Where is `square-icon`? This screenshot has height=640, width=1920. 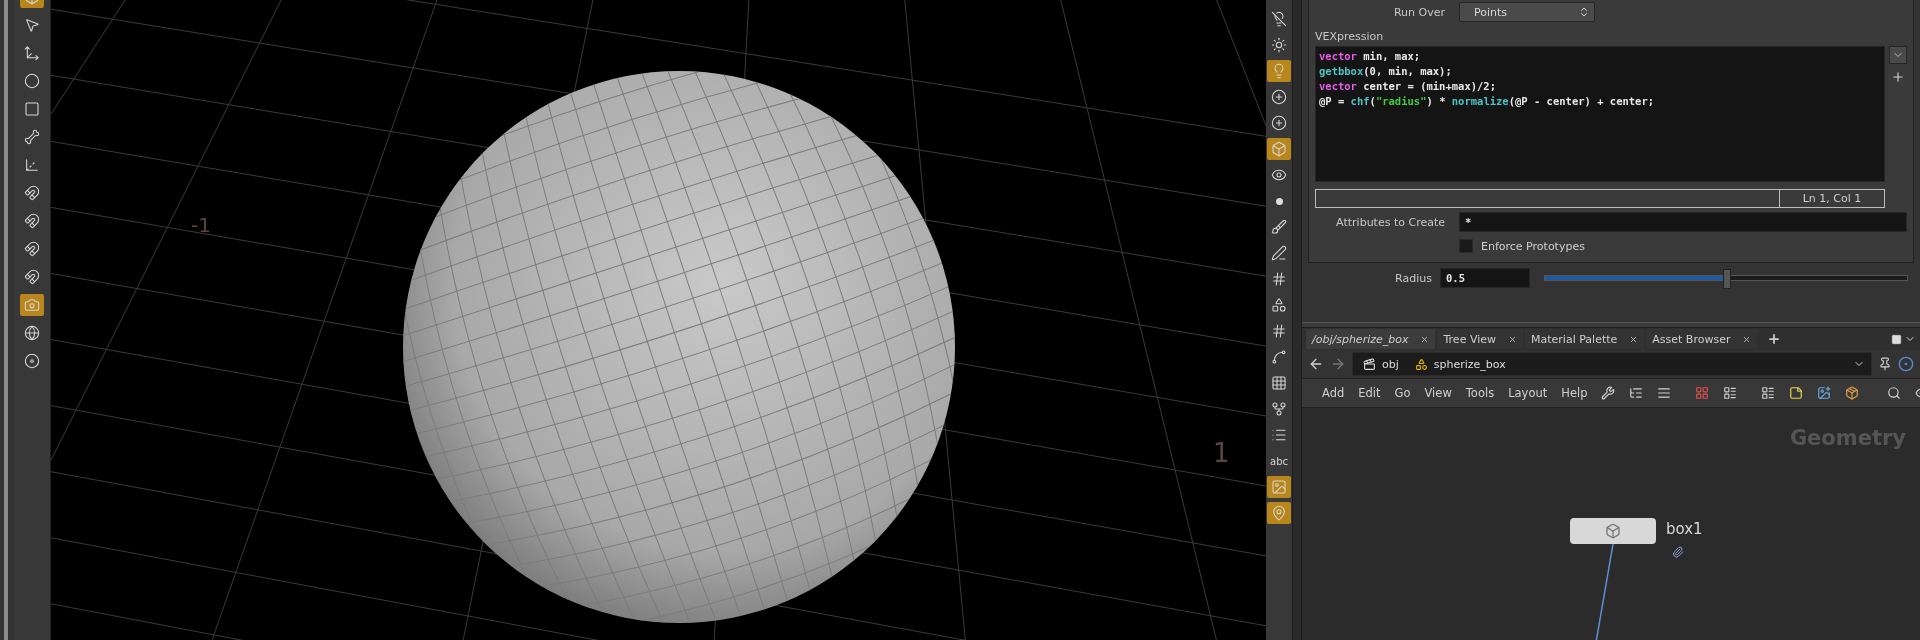 square-icon is located at coordinates (32, 109).